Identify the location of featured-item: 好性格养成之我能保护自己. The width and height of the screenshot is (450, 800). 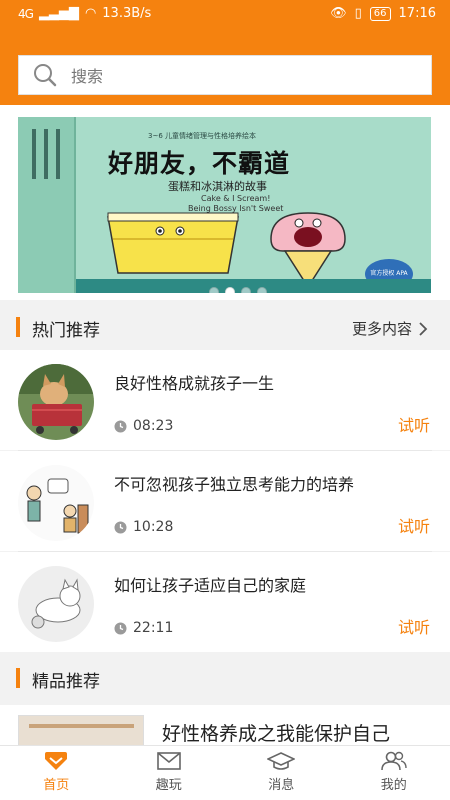
(225, 725).